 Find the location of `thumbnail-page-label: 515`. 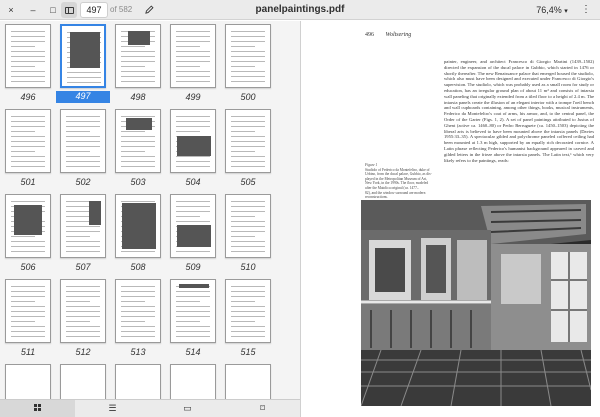

thumbnail-page-label: 515 is located at coordinates (248, 352).